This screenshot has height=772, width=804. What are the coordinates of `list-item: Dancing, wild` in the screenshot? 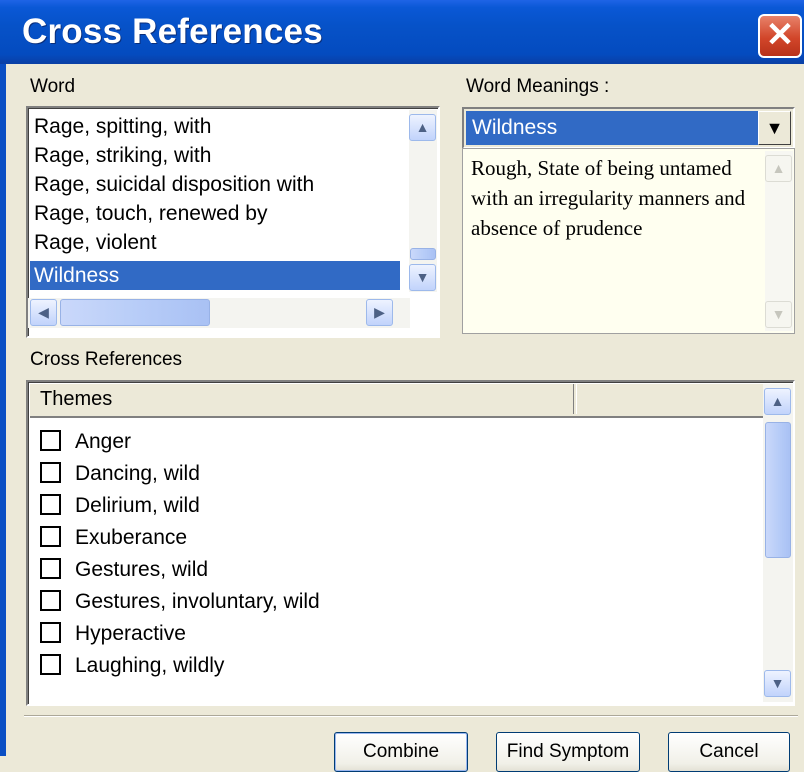 It's located at (120, 474).